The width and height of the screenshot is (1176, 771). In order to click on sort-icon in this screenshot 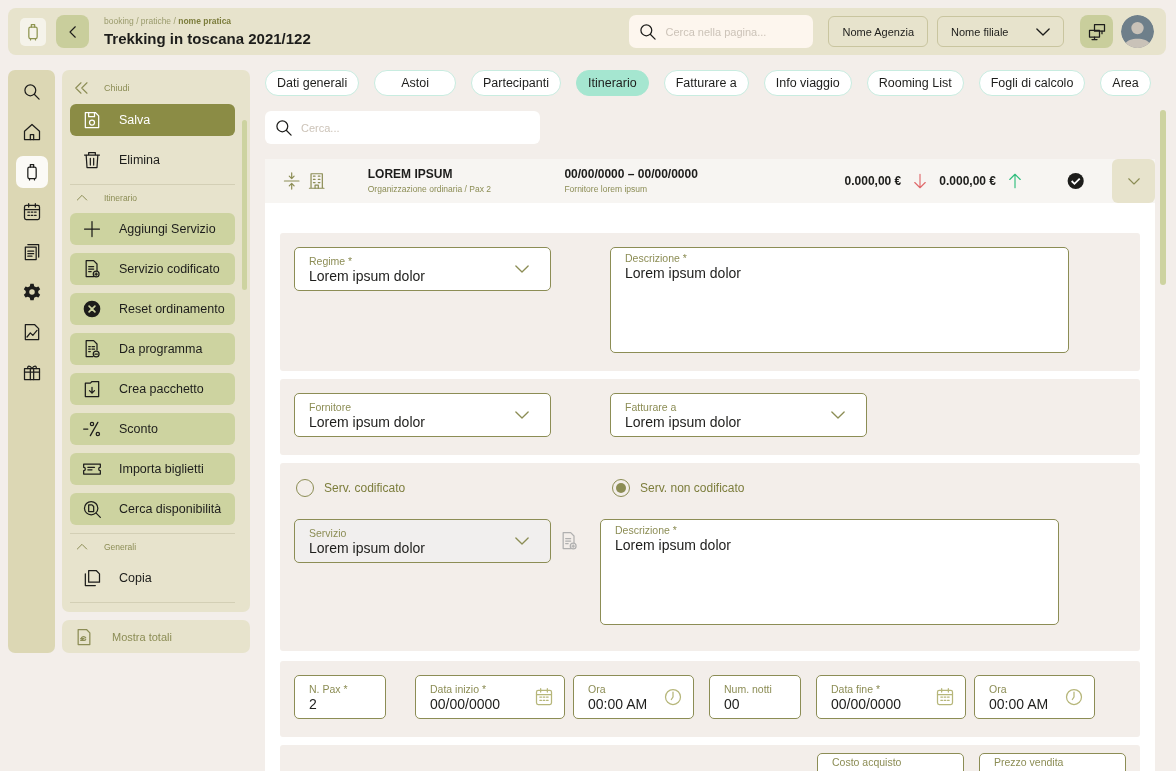, I will do `click(292, 181)`.